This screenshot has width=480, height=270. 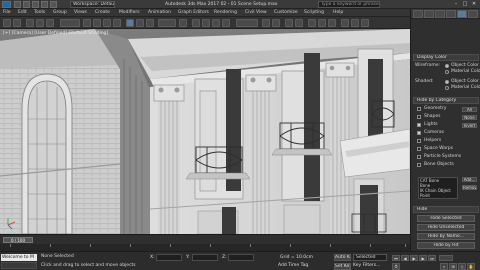 What do you see at coordinates (414, 258) in the screenshot?
I see `play-icon: ▶` at bounding box center [414, 258].